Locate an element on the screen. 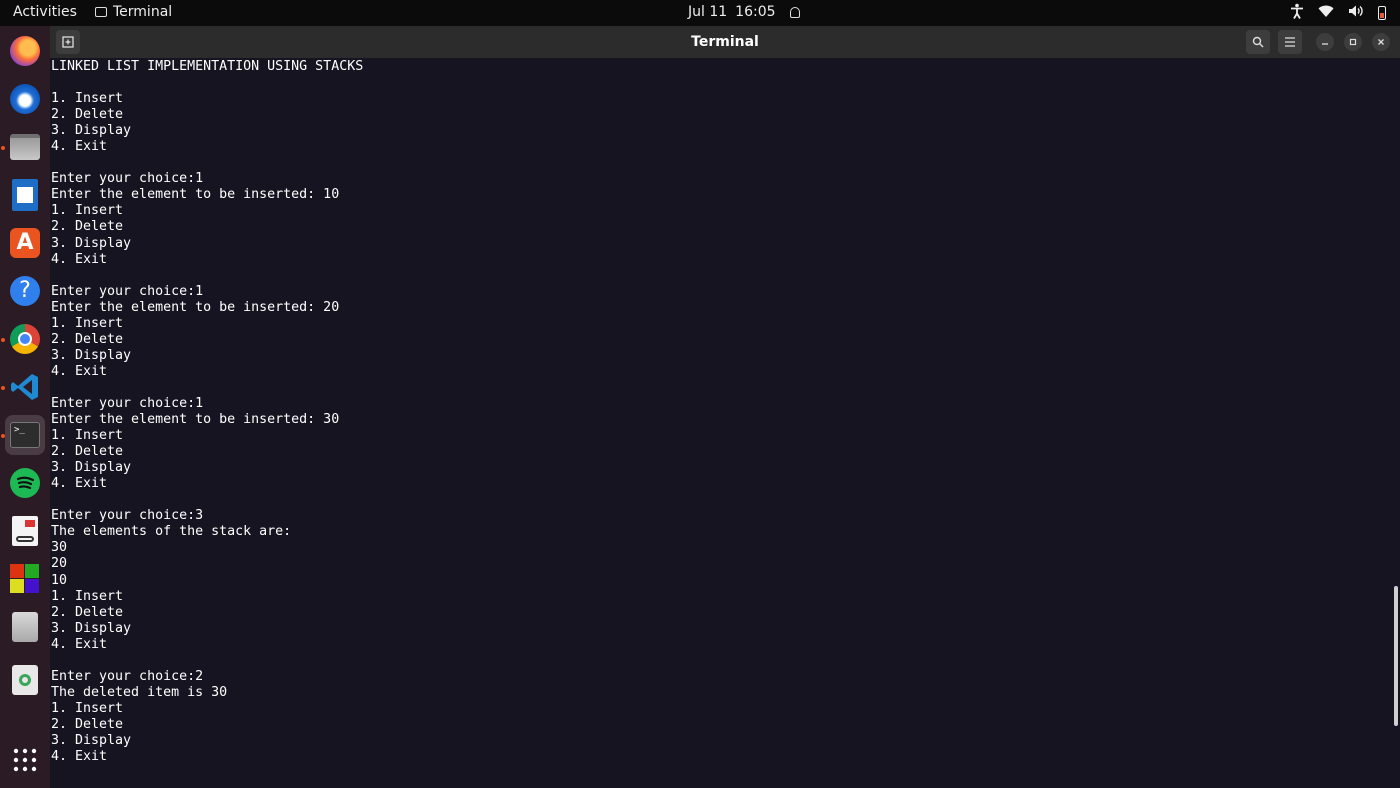 The height and width of the screenshot is (788, 1400). spotify-icon is located at coordinates (25, 483).